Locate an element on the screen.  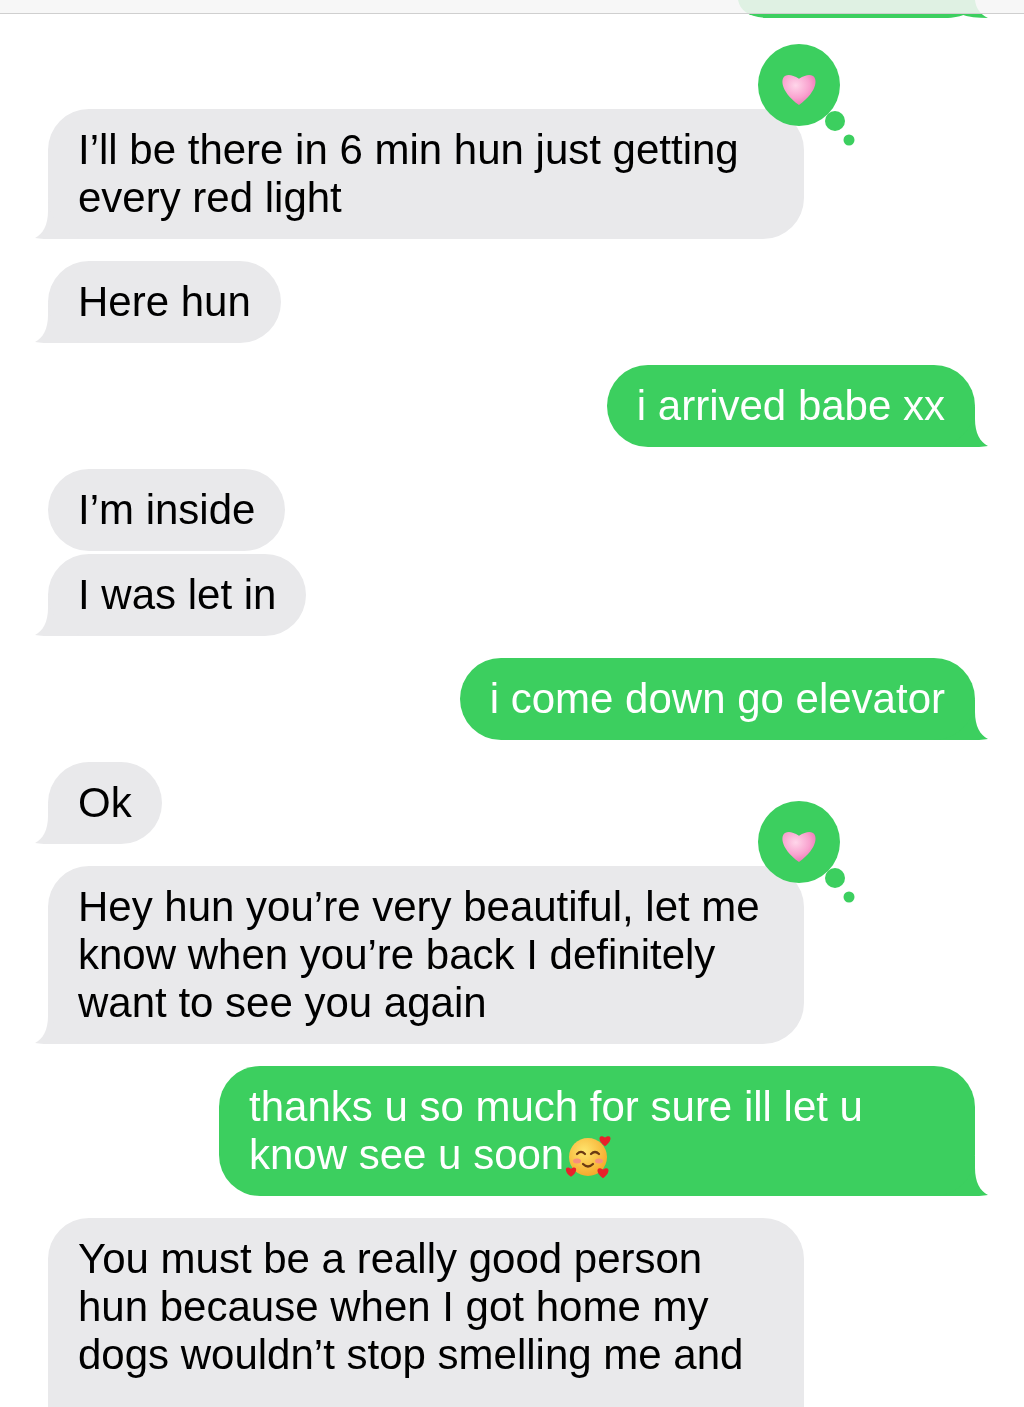
message-text: Here hun is located at coordinates (164, 301).